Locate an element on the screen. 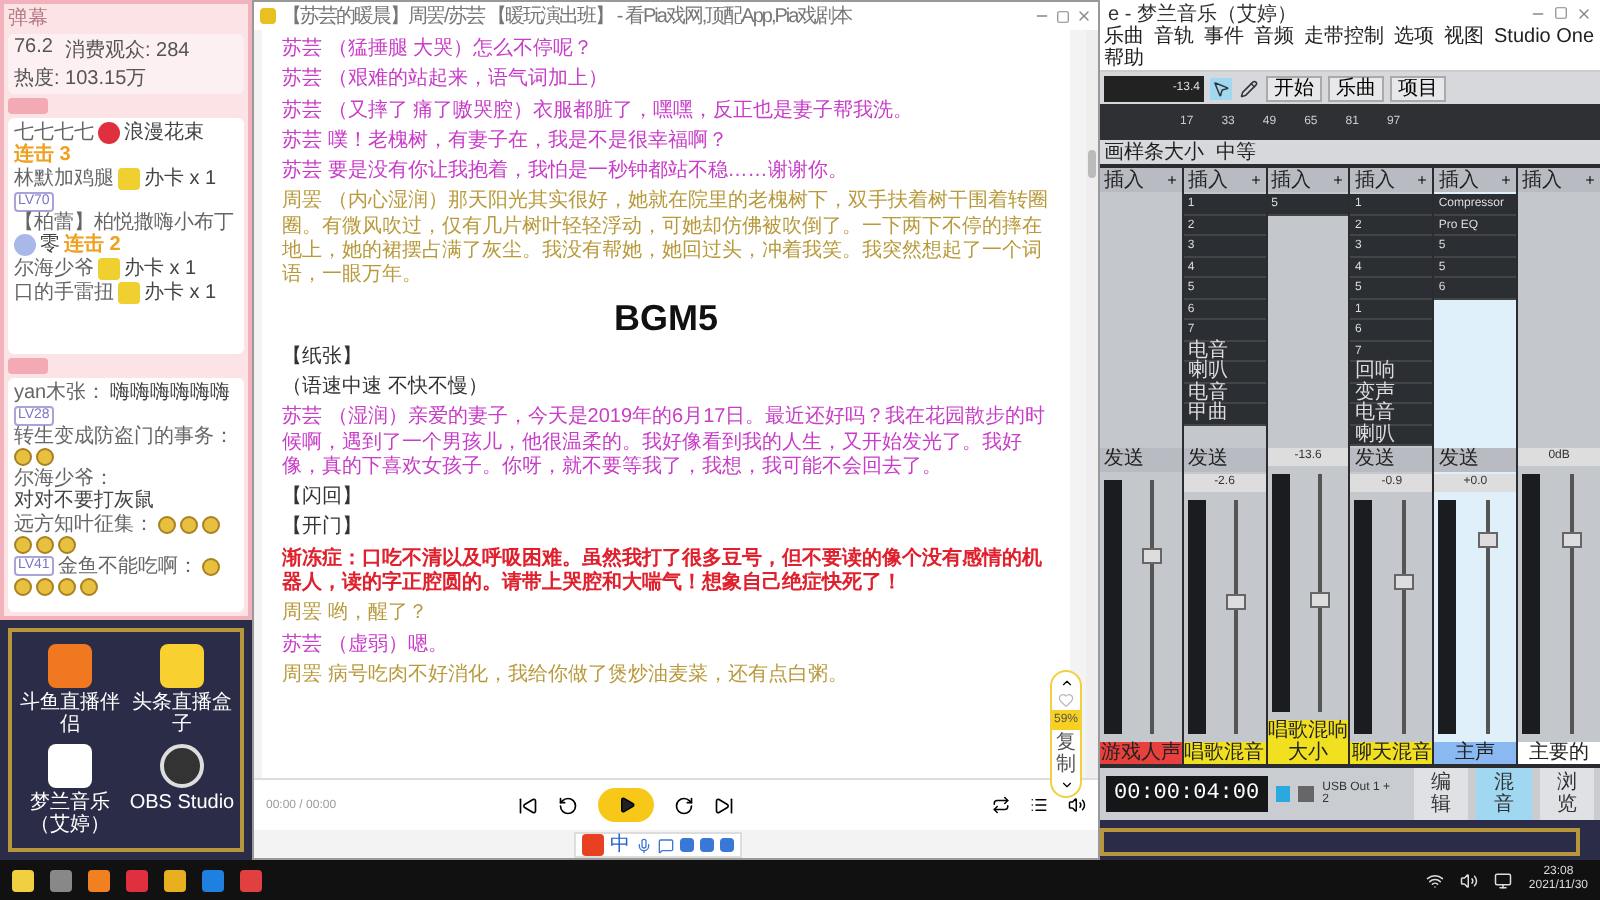  page-button: 项目 is located at coordinates (1418, 88).